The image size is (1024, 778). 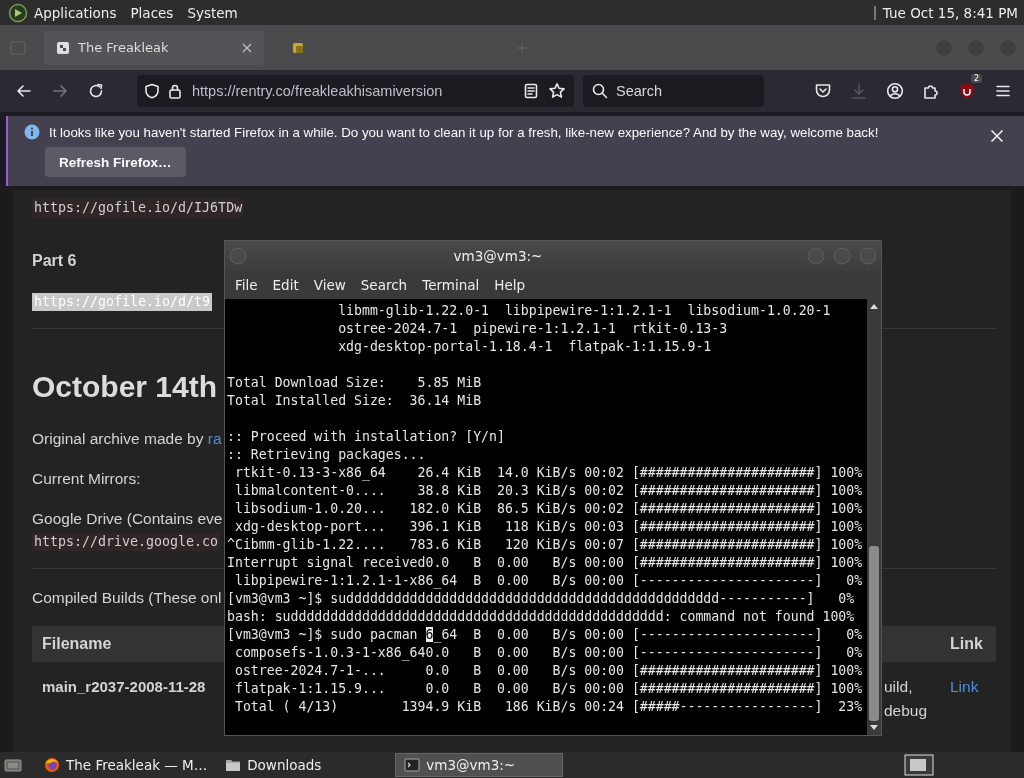 What do you see at coordinates (355, 91) in the screenshot?
I see `address-field: https://rentry.co/freakleakhisamiversion` at bounding box center [355, 91].